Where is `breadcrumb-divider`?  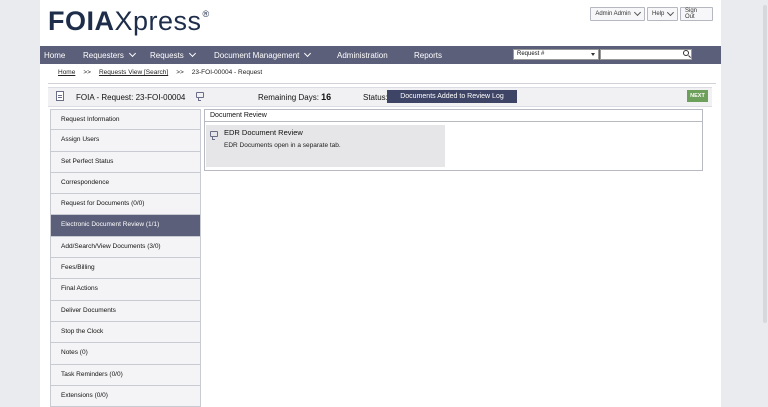 breadcrumb-divider is located at coordinates (382, 83).